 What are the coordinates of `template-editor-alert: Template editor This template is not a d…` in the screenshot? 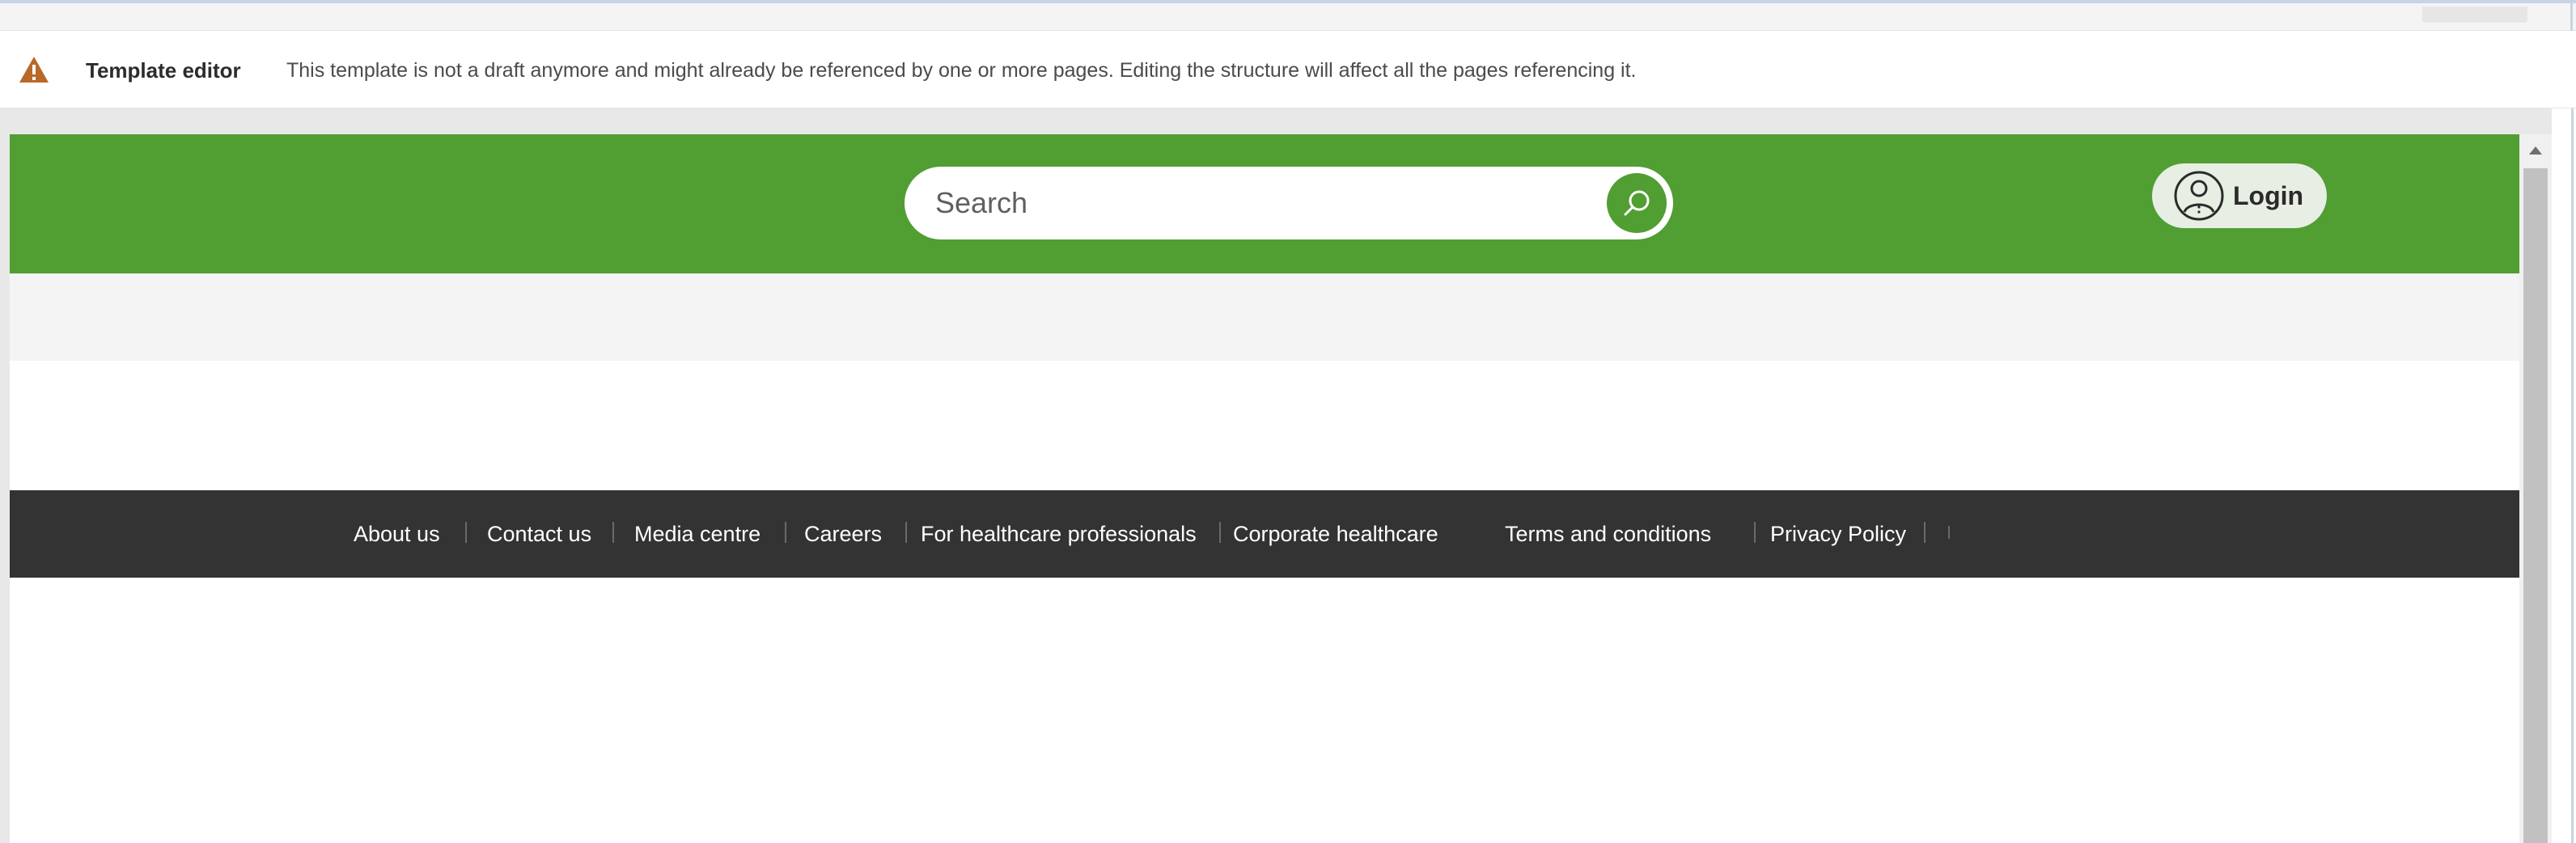 It's located at (1288, 69).